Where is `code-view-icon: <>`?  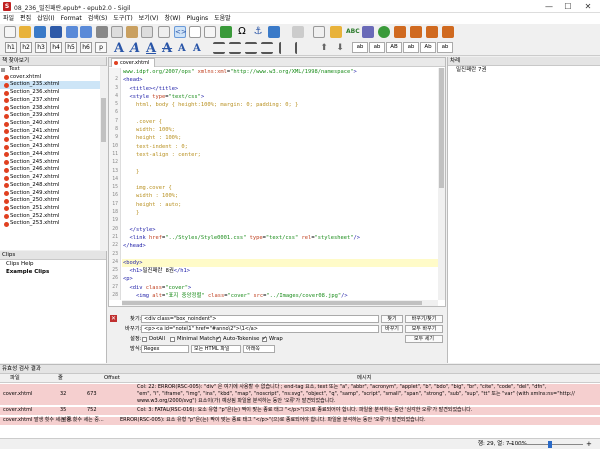 code-view-icon: <> is located at coordinates (180, 32).